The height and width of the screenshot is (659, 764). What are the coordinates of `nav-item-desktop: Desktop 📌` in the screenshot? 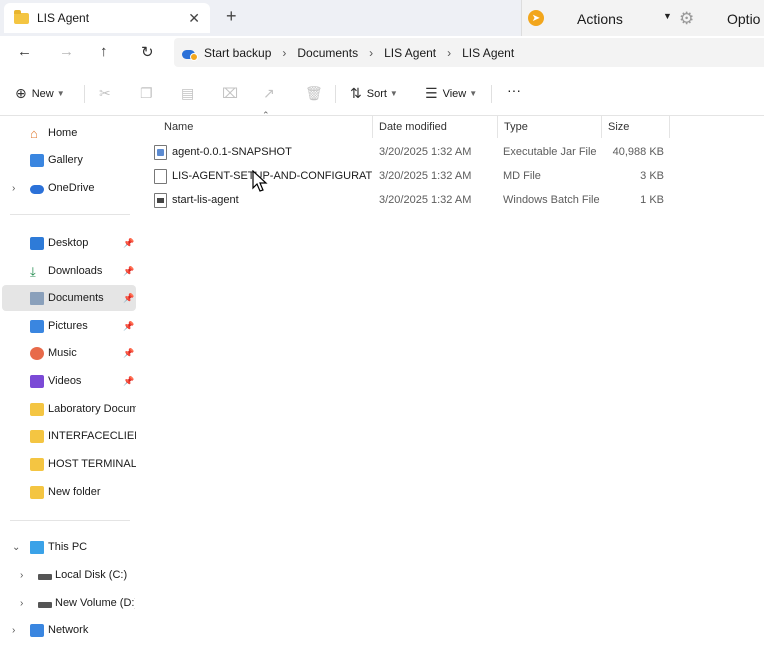 It's located at (69, 243).